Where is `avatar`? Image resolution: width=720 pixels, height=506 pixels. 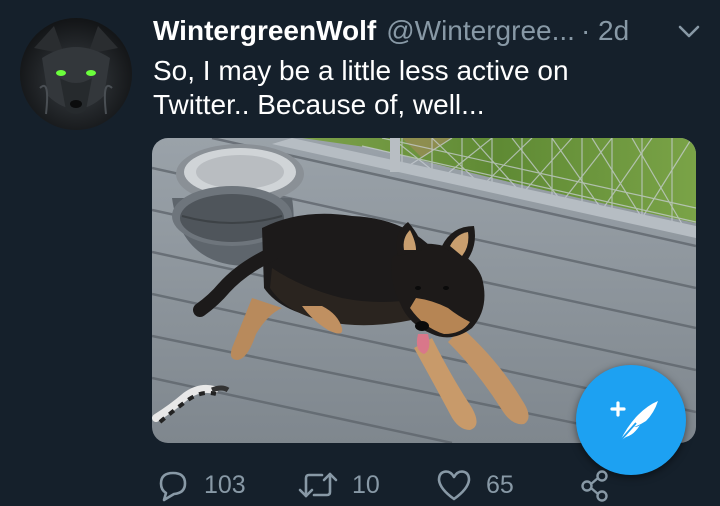
avatar is located at coordinates (76, 74).